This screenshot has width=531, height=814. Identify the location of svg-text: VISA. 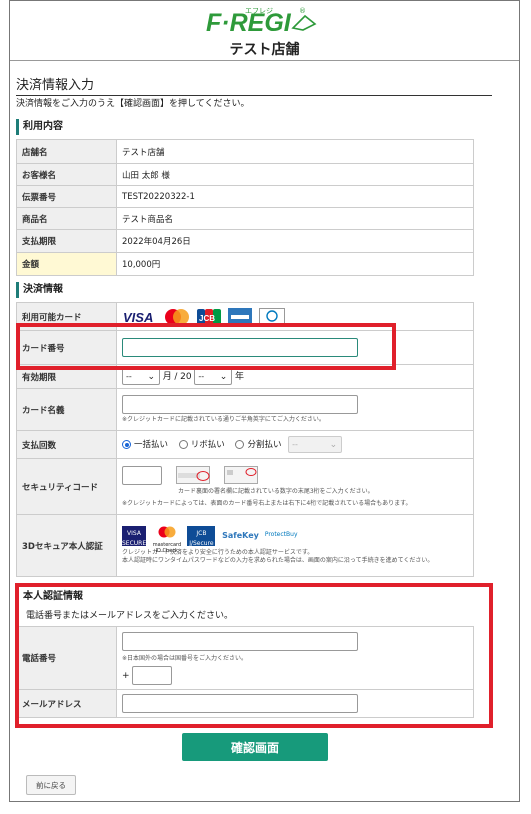
(138, 317).